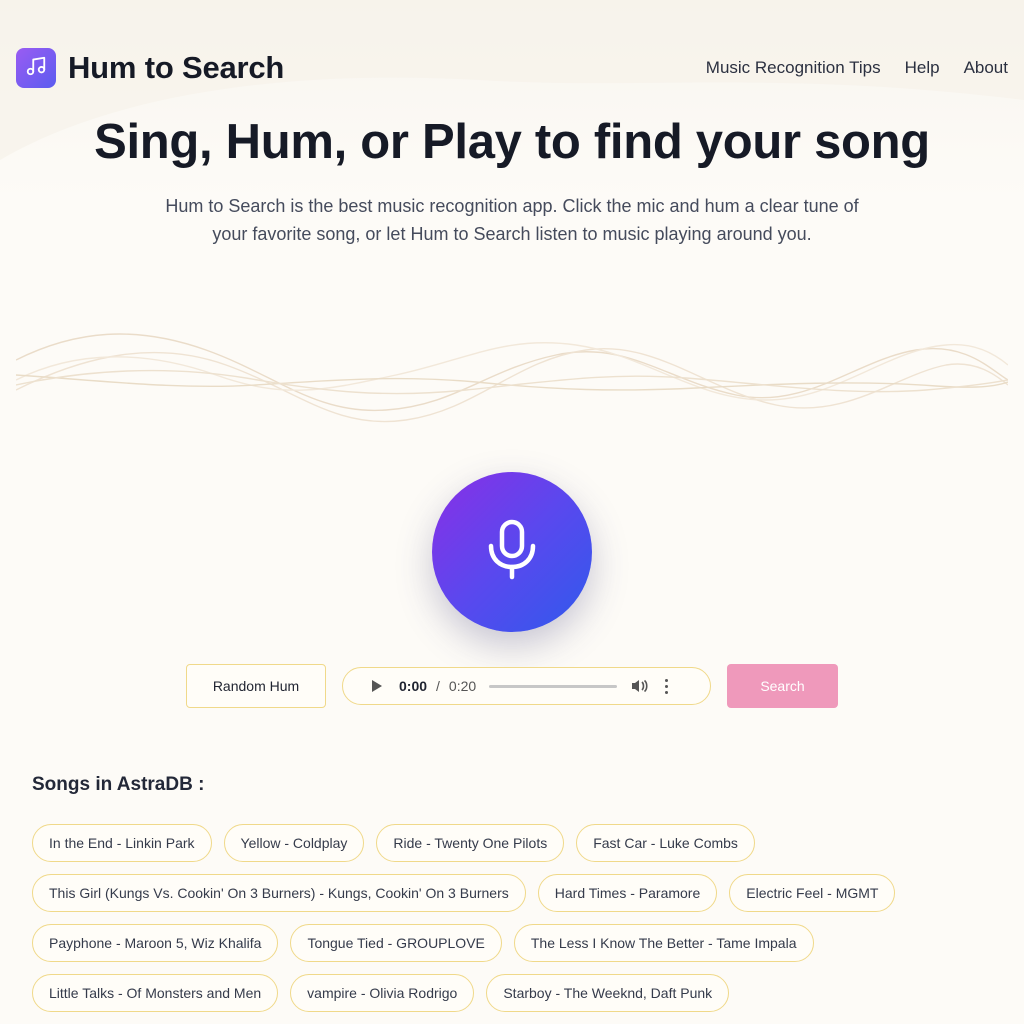 The width and height of the screenshot is (1024, 1024). I want to click on current-time: 0:00, so click(413, 686).